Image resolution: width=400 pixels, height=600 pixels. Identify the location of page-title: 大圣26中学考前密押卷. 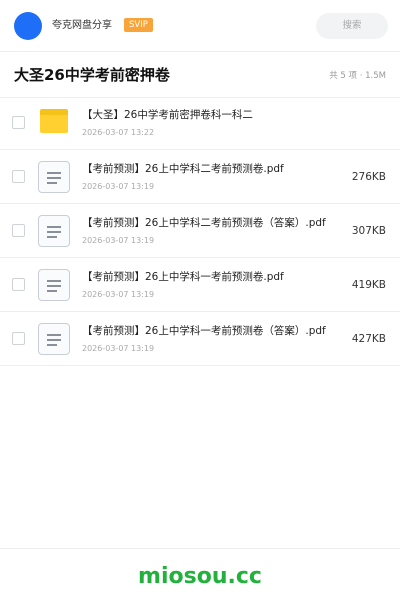
(92, 75).